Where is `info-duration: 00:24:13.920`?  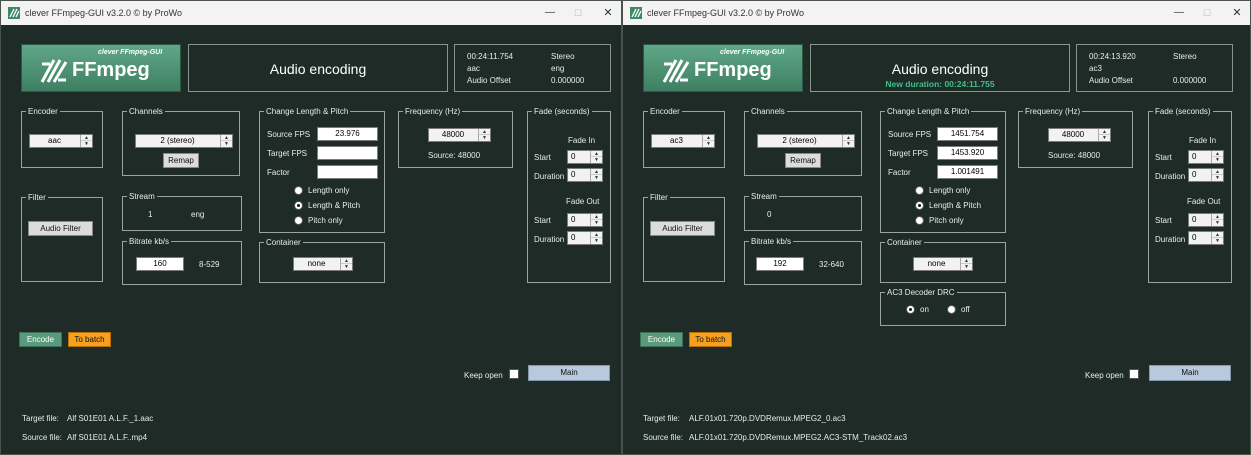
info-duration: 00:24:13.920 is located at coordinates (1112, 56).